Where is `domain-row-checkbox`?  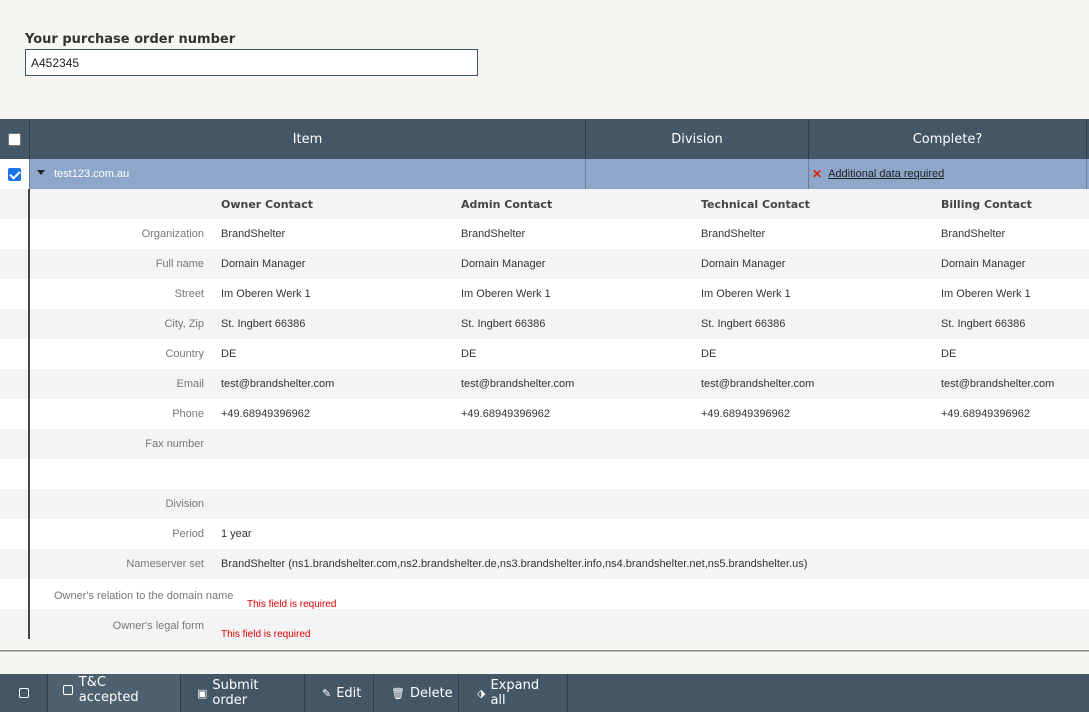
domain-row-checkbox is located at coordinates (14, 174).